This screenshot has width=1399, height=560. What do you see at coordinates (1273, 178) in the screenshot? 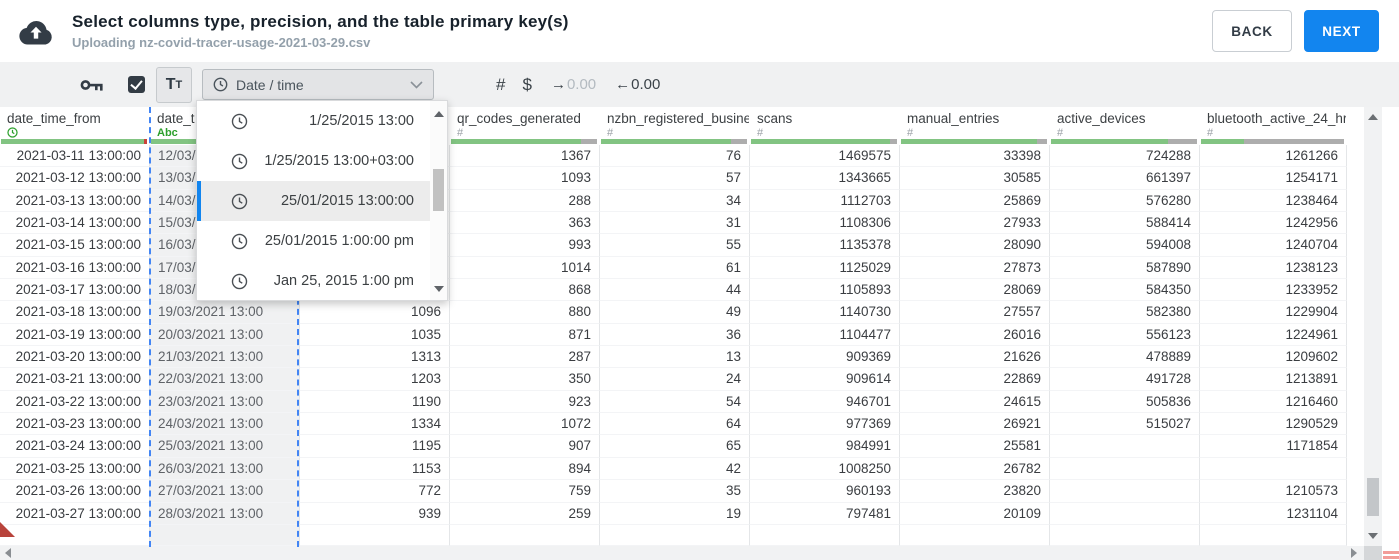
I see `table-cell: 1254171` at bounding box center [1273, 178].